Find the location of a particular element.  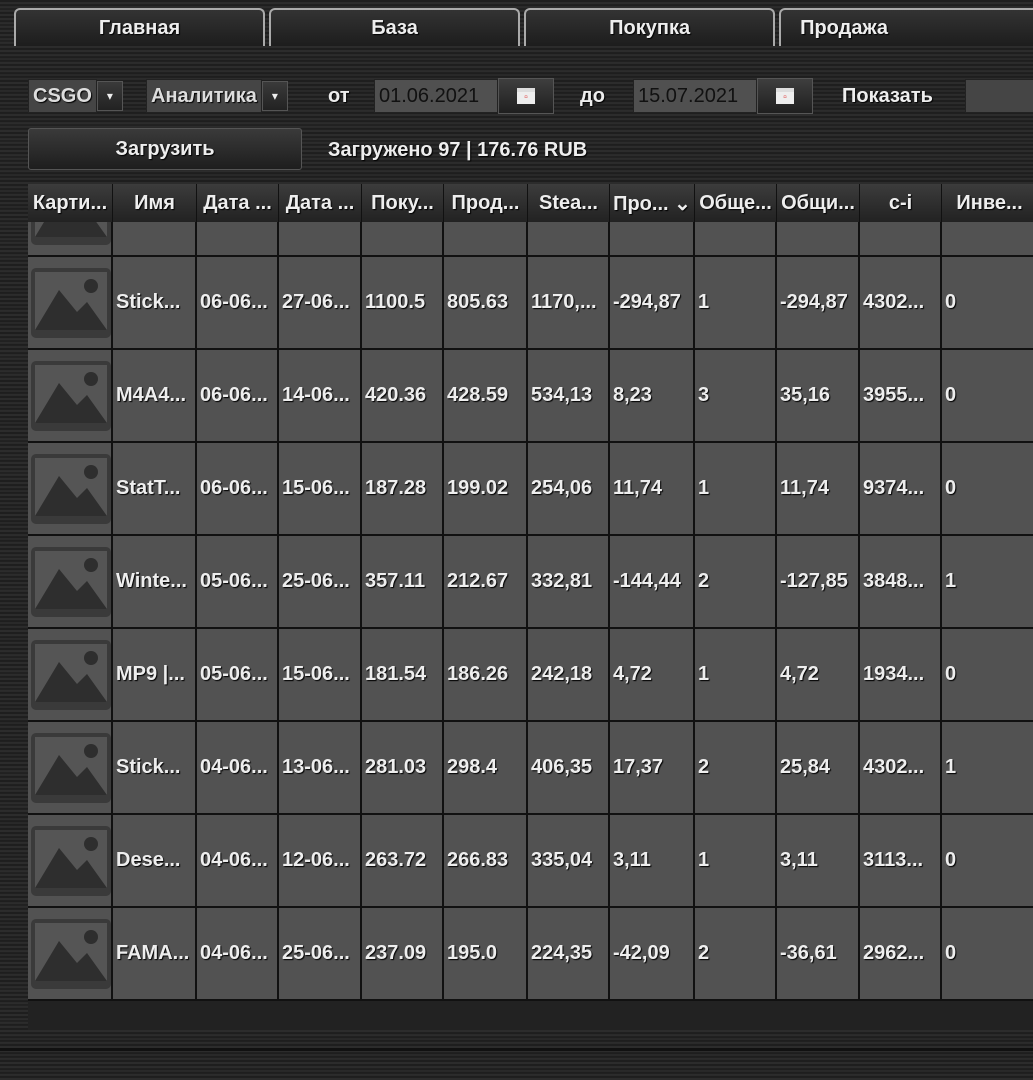

column-header: c-i is located at coordinates (901, 203).